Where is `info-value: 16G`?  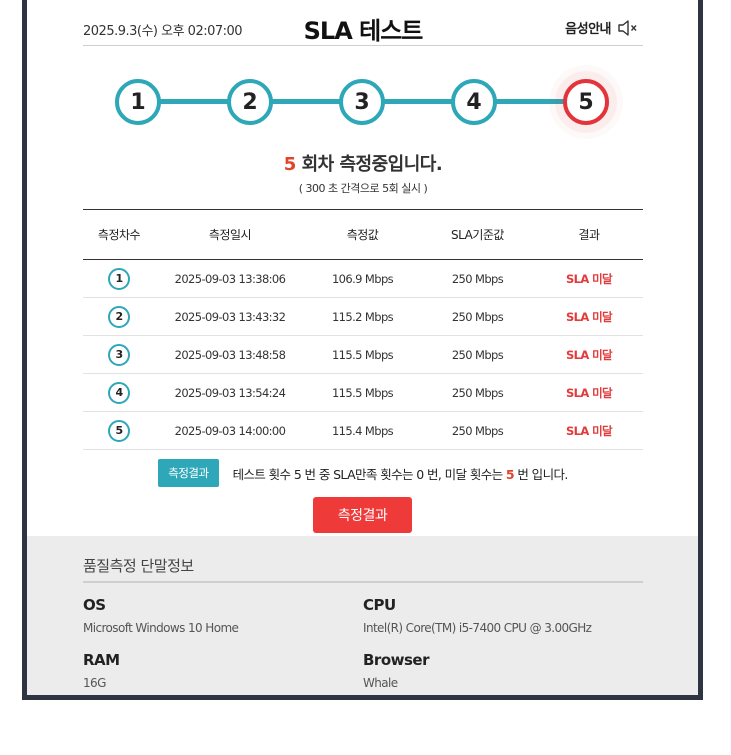
info-value: 16G is located at coordinates (94, 683).